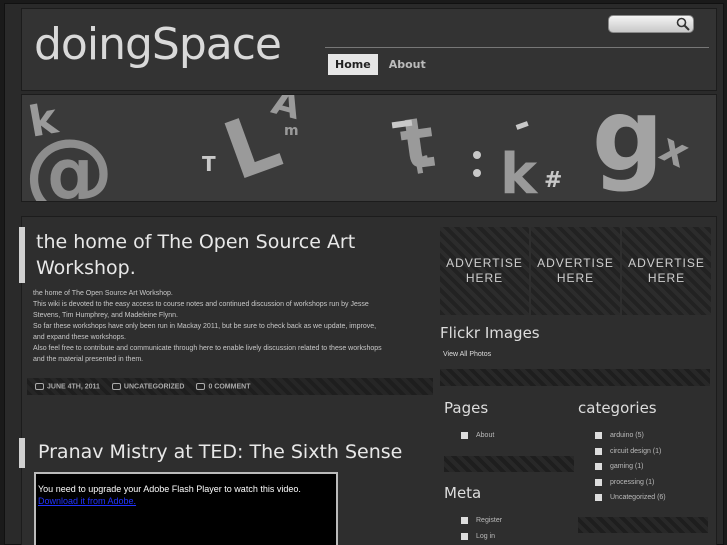 This screenshot has width=727, height=545. What do you see at coordinates (630, 483) in the screenshot?
I see `category-item: processing (1)` at bounding box center [630, 483].